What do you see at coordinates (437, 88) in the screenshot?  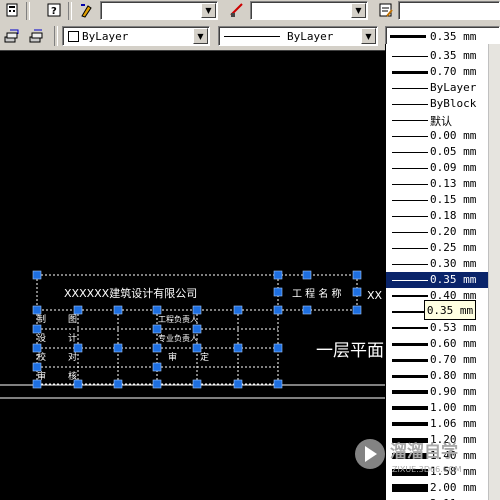 I see `lineweight-option: ByLayer` at bounding box center [437, 88].